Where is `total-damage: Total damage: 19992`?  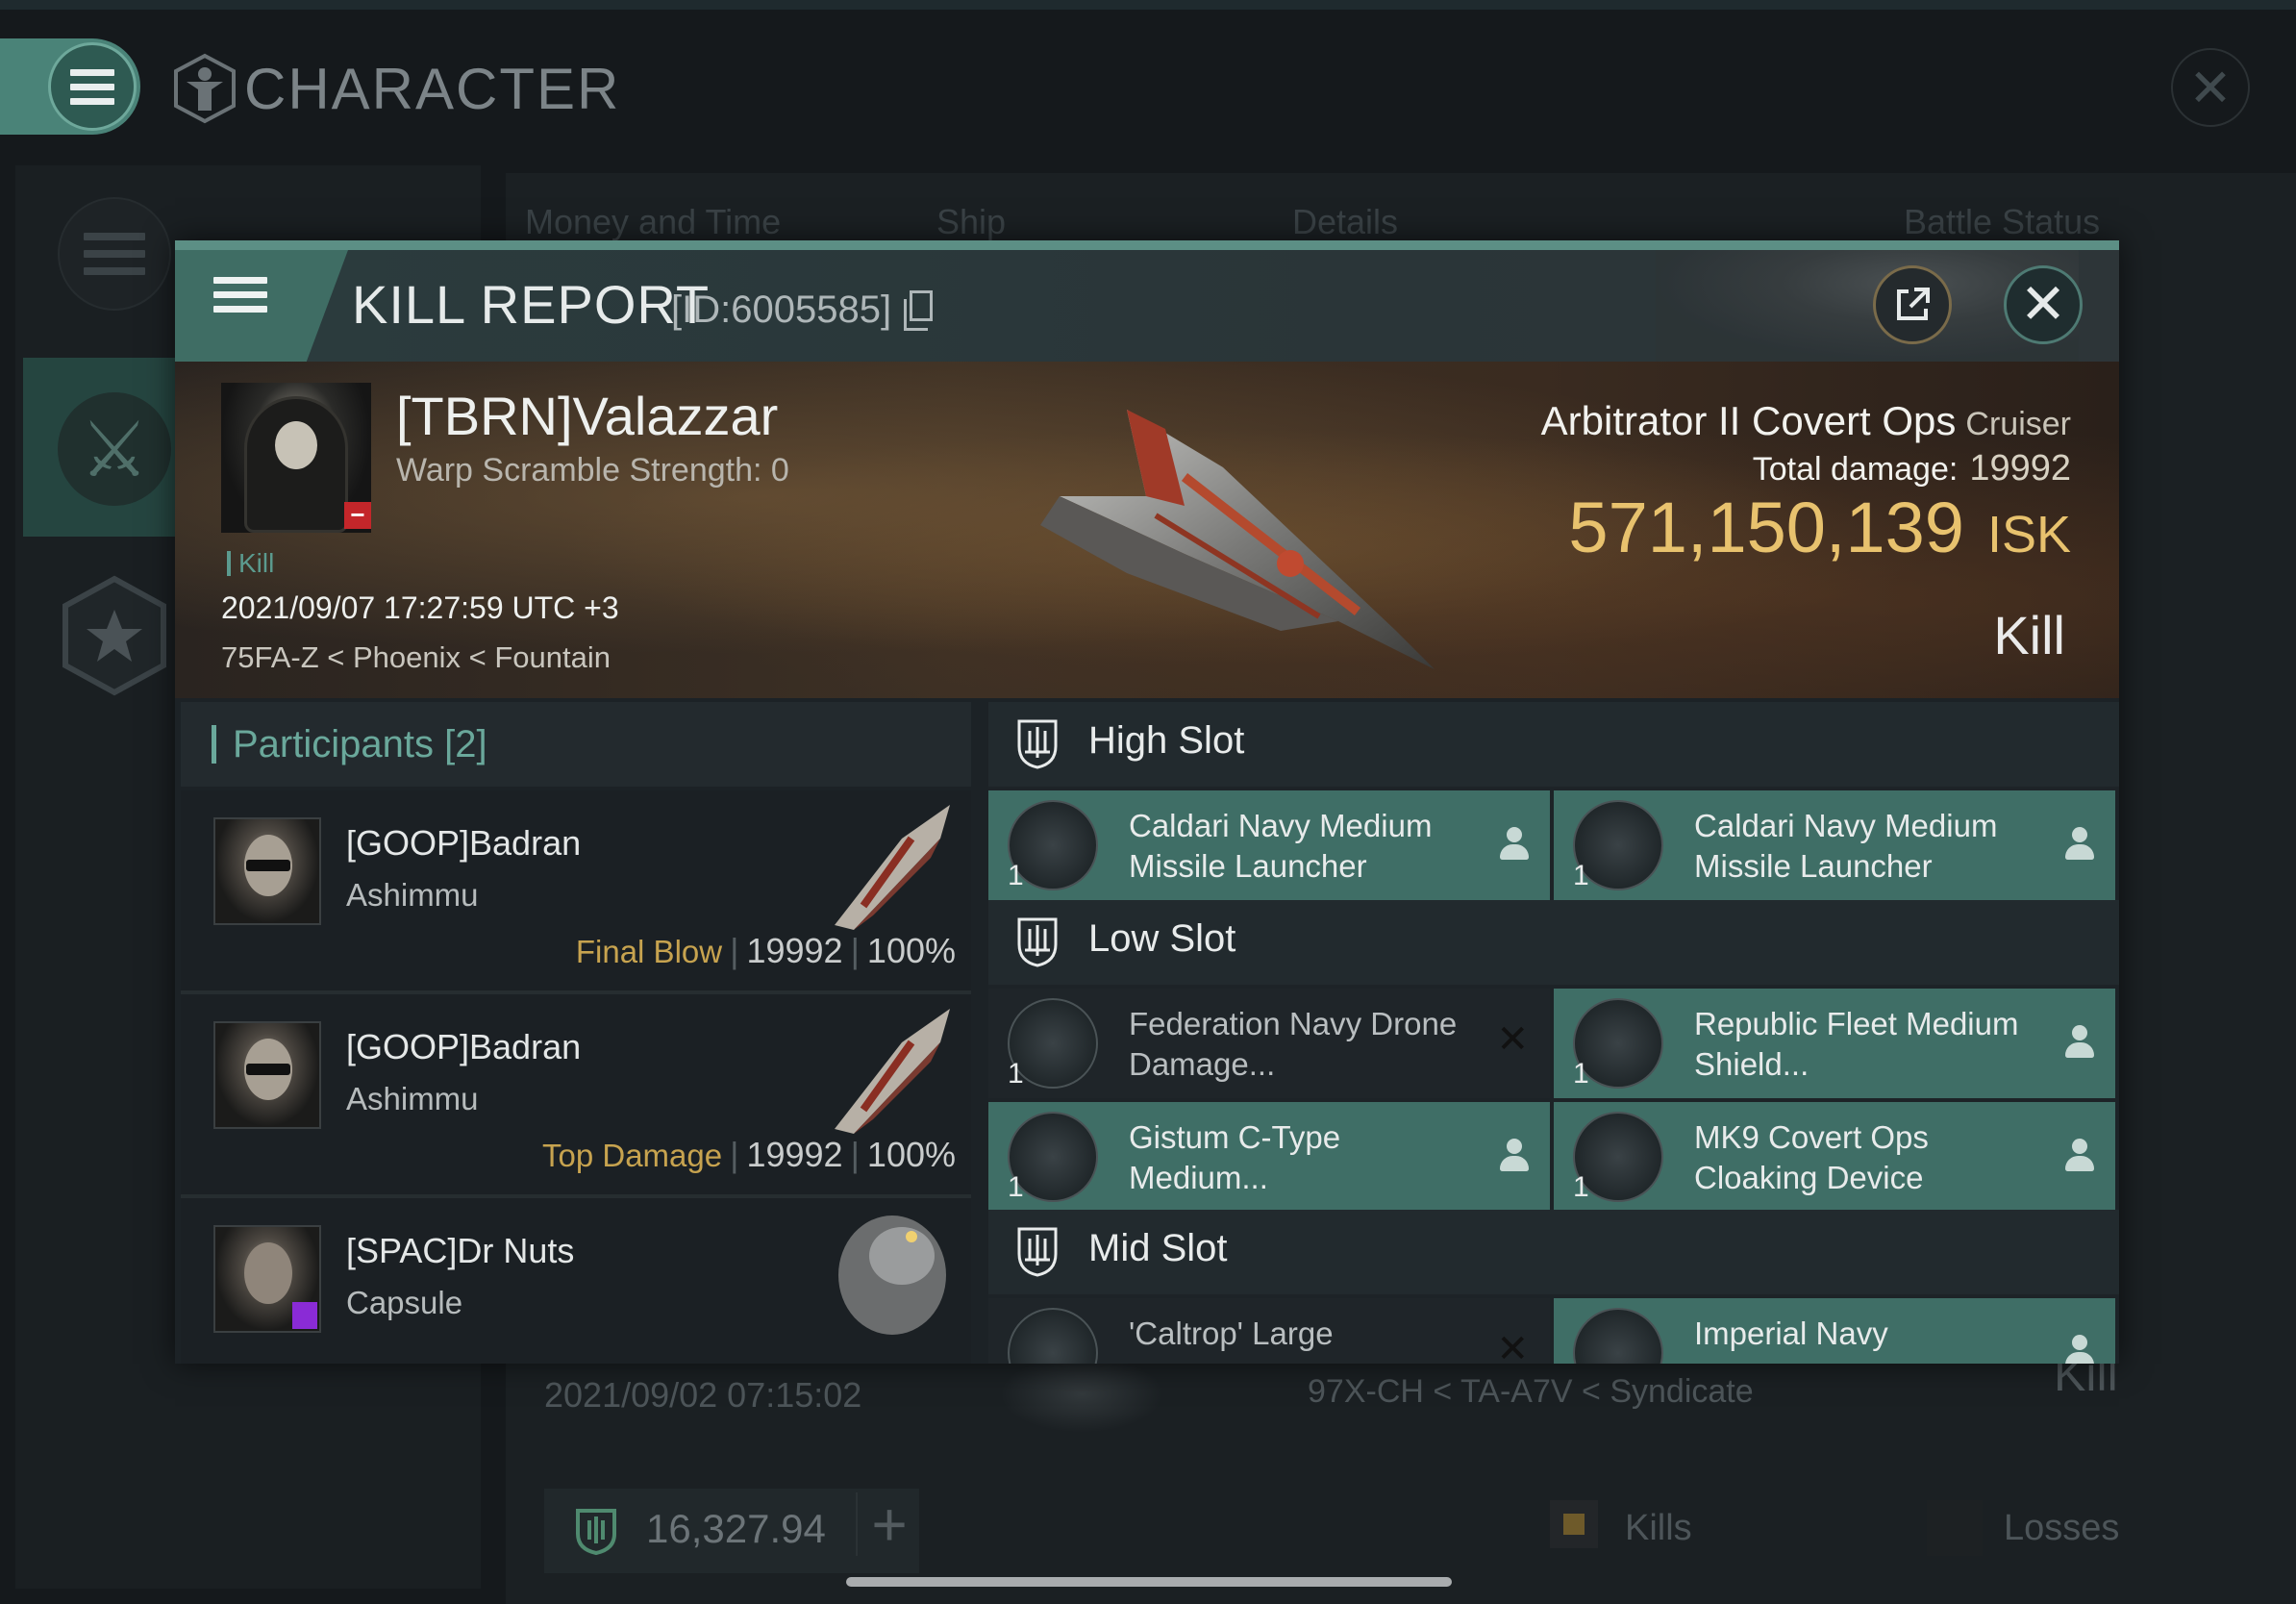
total-damage: Total damage: 19992 is located at coordinates (1912, 468).